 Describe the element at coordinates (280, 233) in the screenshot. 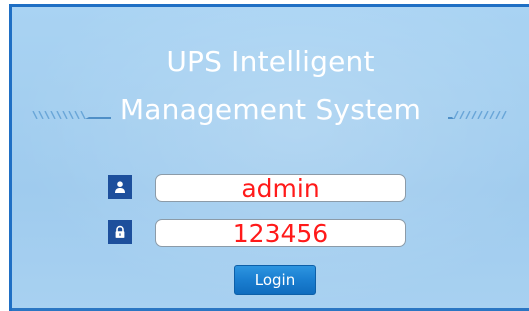

I see `password-field` at that location.